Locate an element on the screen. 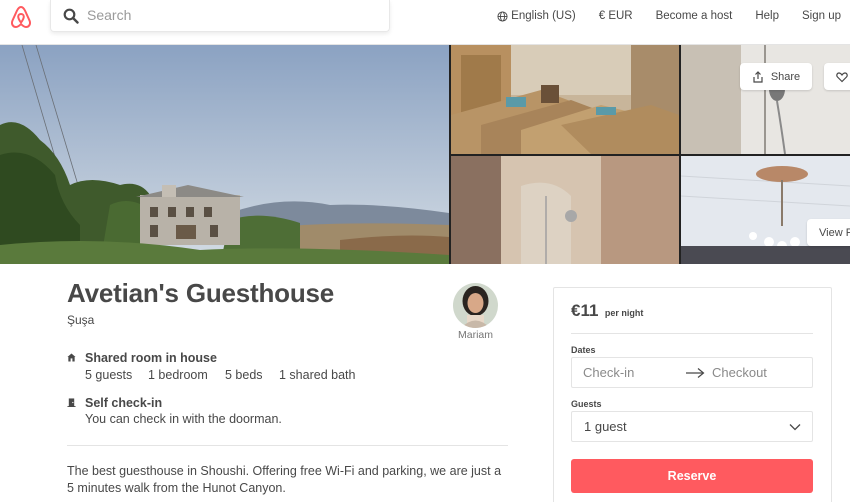  price-amount: €11 is located at coordinates (585, 310).